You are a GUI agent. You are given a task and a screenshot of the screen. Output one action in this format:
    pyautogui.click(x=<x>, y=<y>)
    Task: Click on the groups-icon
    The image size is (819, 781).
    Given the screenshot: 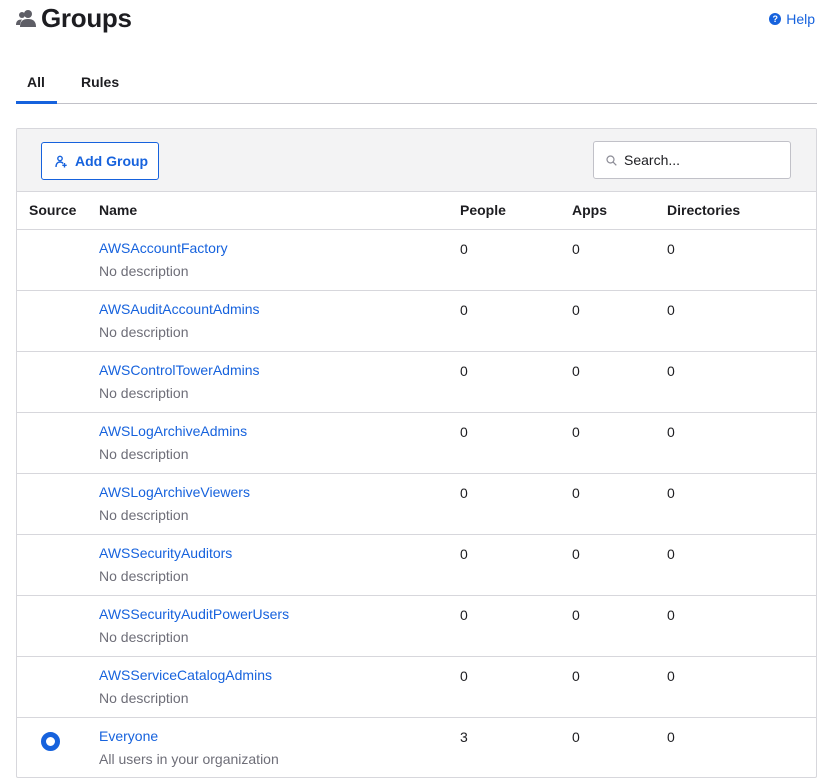 What is the action you would take?
    pyautogui.click(x=26, y=18)
    